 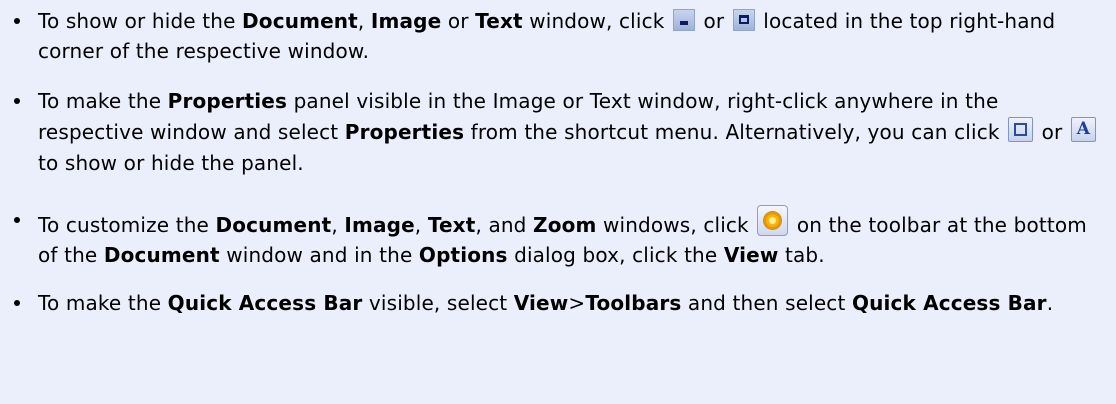 I want to click on text-span: and then select, so click(x=766, y=303).